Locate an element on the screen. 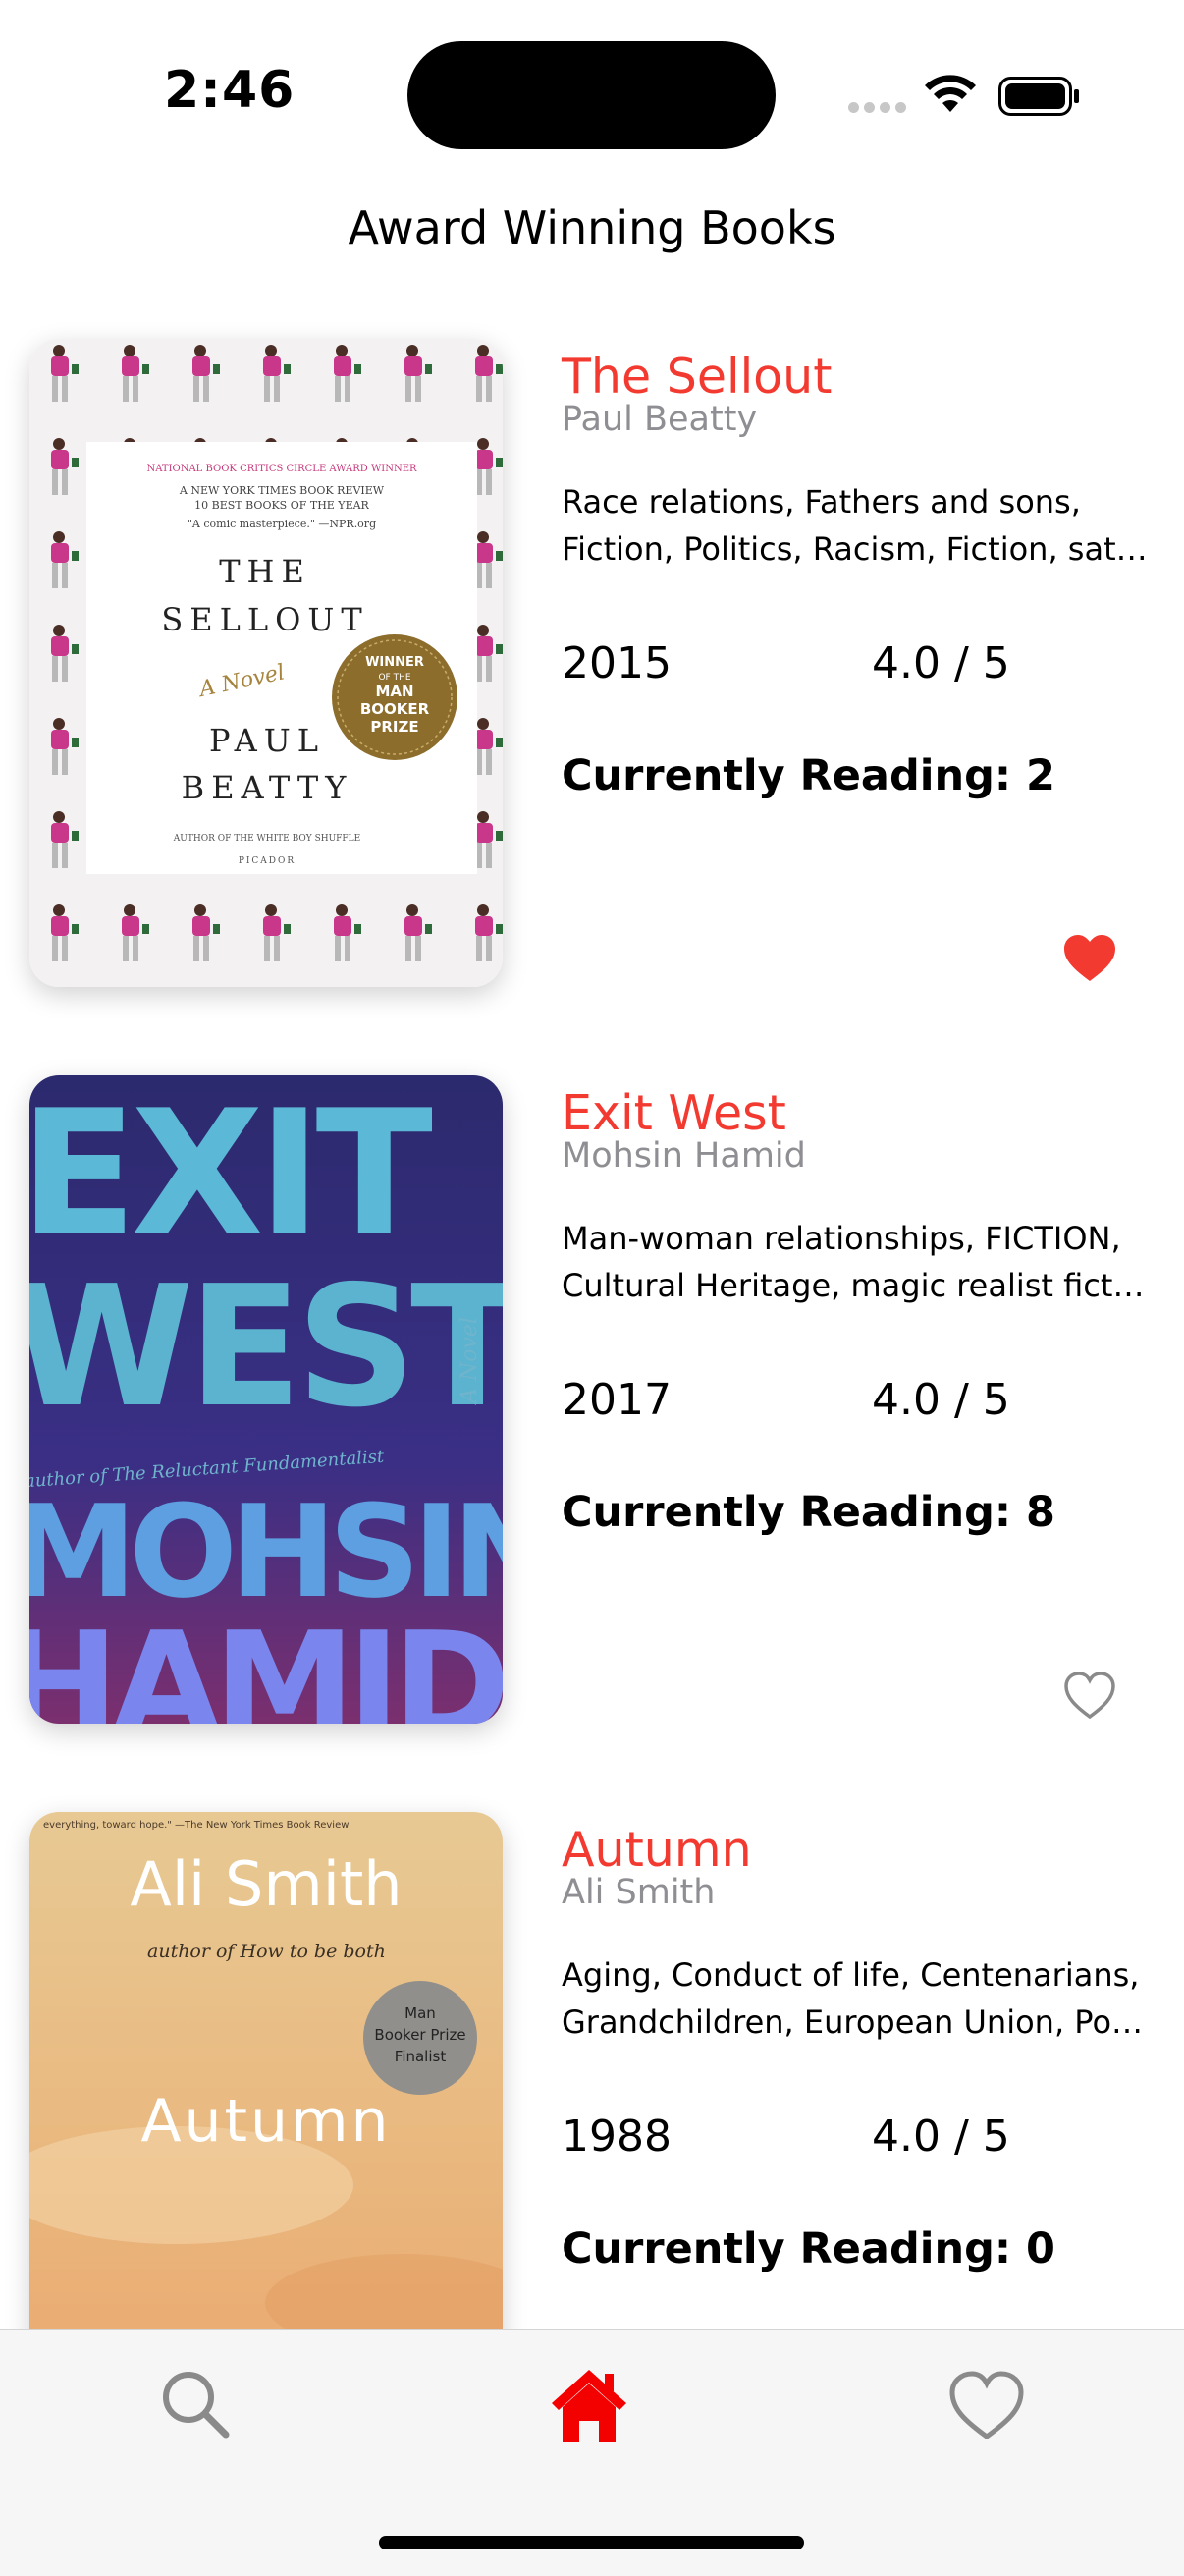  home-icon is located at coordinates (589, 2405).